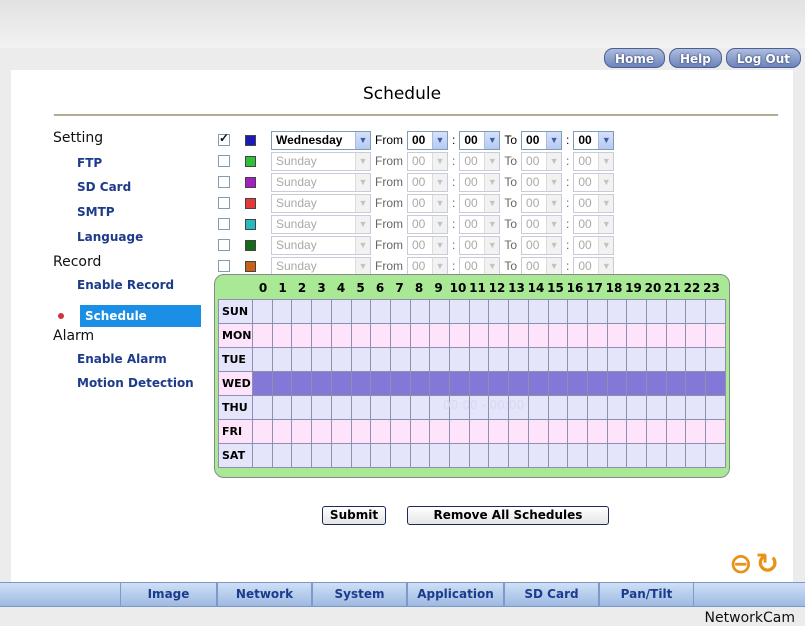  What do you see at coordinates (551, 594) in the screenshot?
I see `tab-sd-card: SD Card` at bounding box center [551, 594].